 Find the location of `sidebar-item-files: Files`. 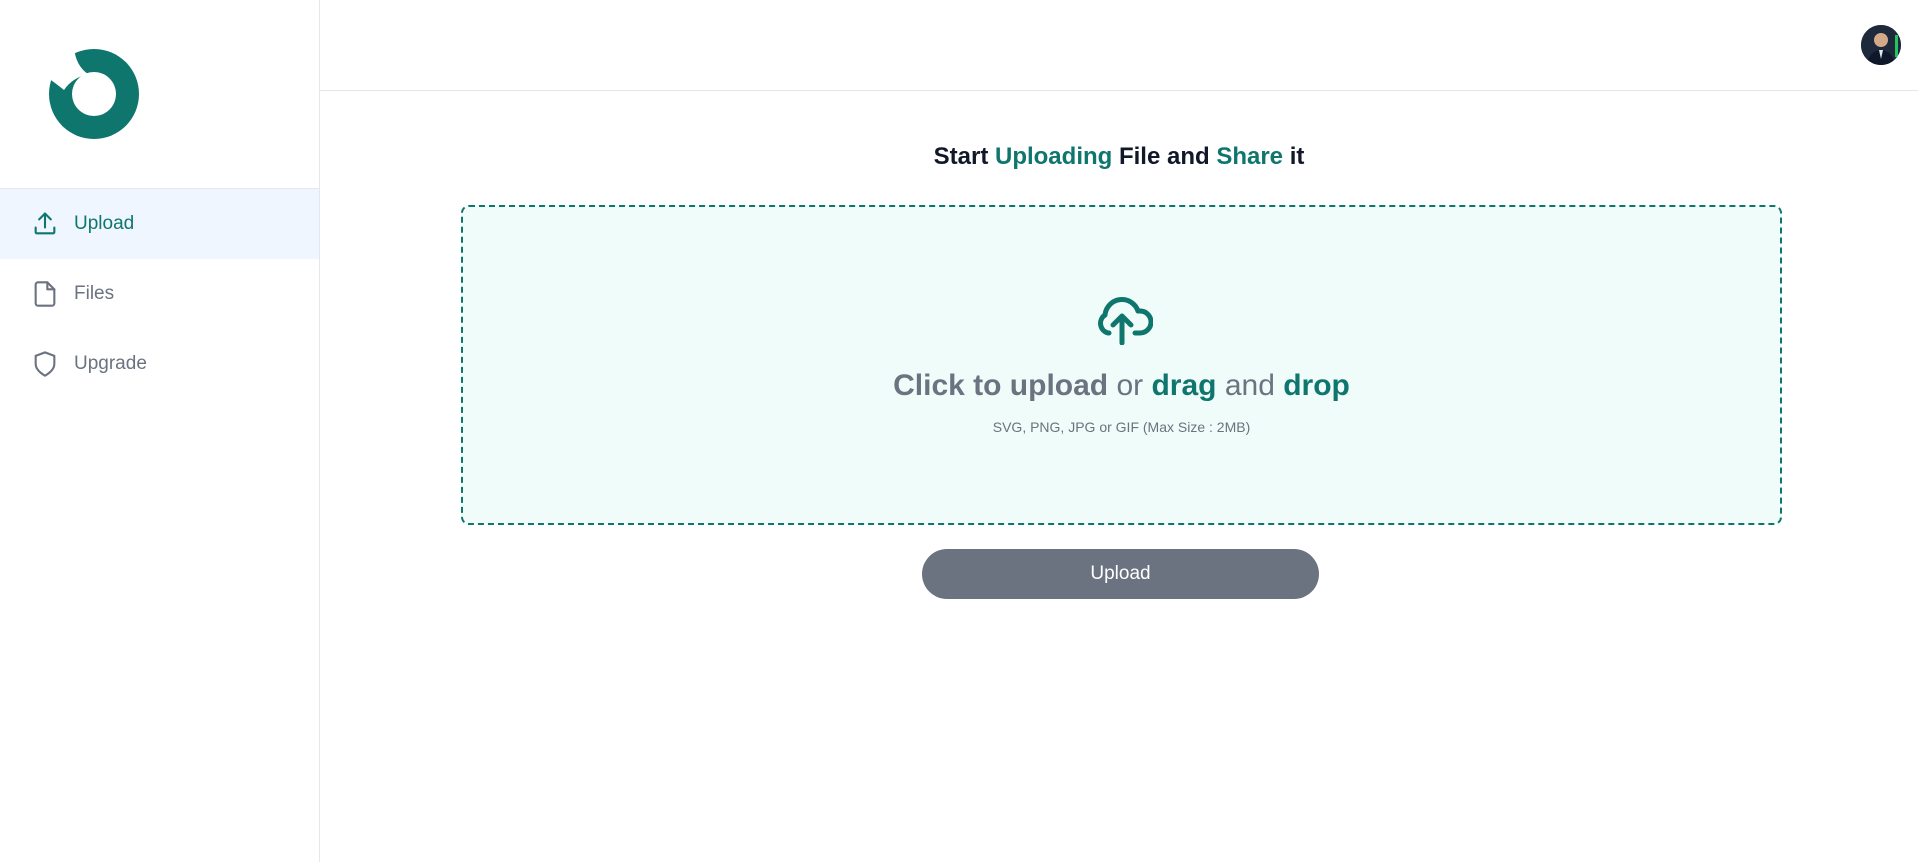

sidebar-item-files: Files is located at coordinates (159, 294).